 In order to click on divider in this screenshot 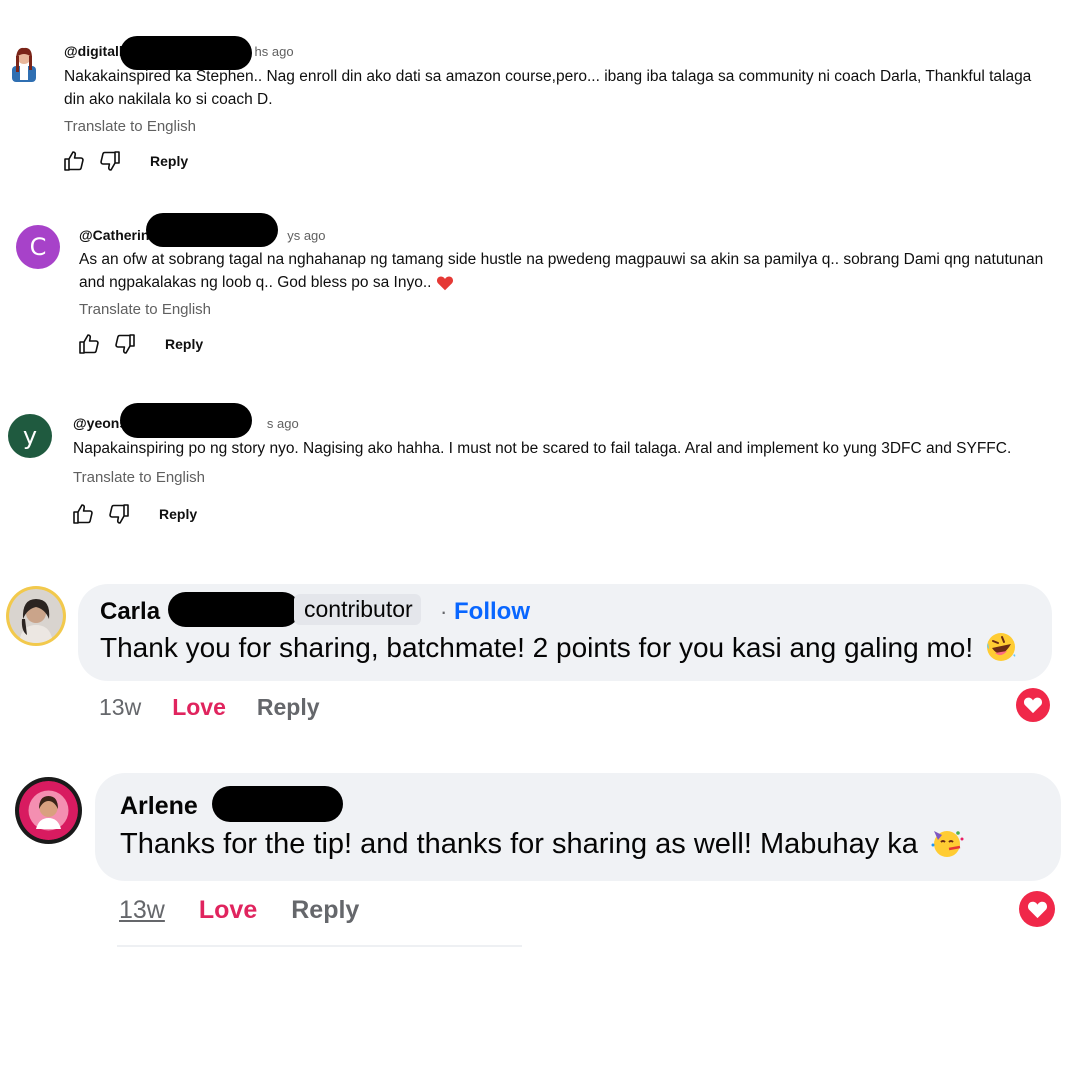, I will do `click(319, 946)`.